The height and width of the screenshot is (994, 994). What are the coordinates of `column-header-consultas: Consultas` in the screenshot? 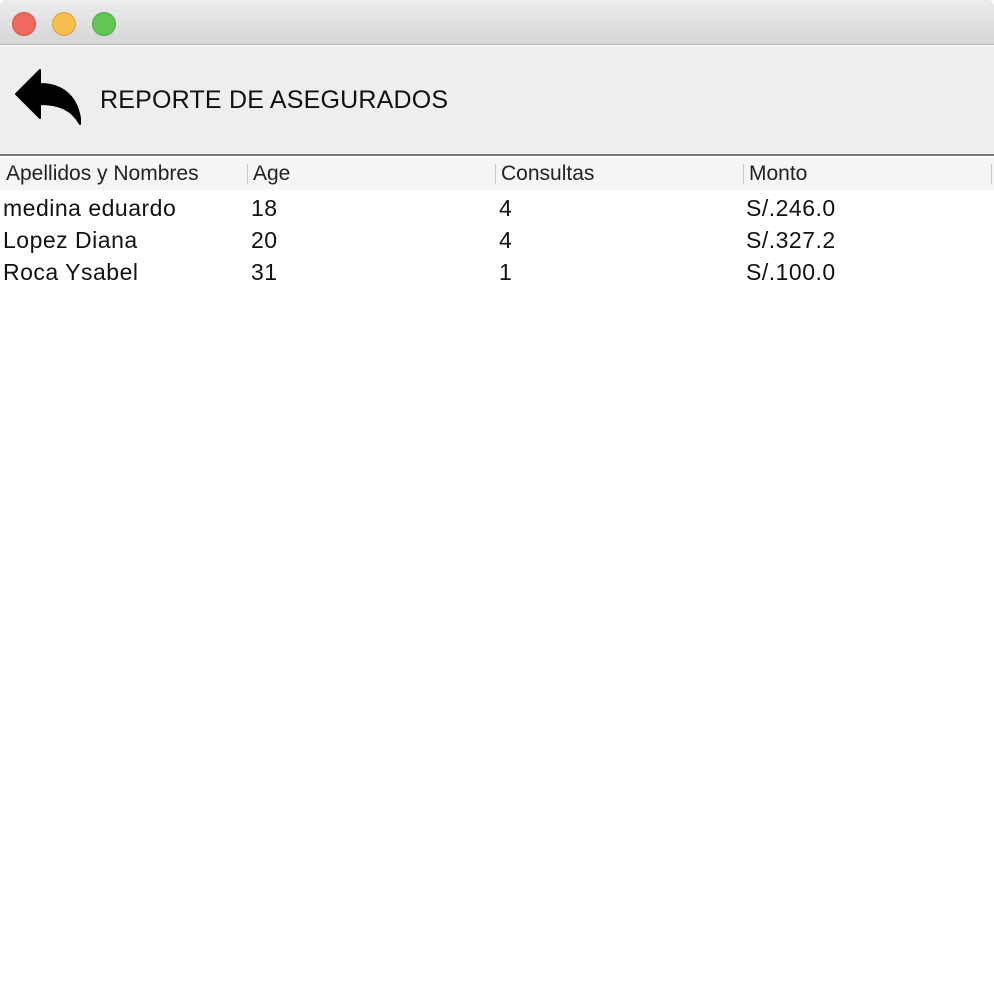 It's located at (619, 174).